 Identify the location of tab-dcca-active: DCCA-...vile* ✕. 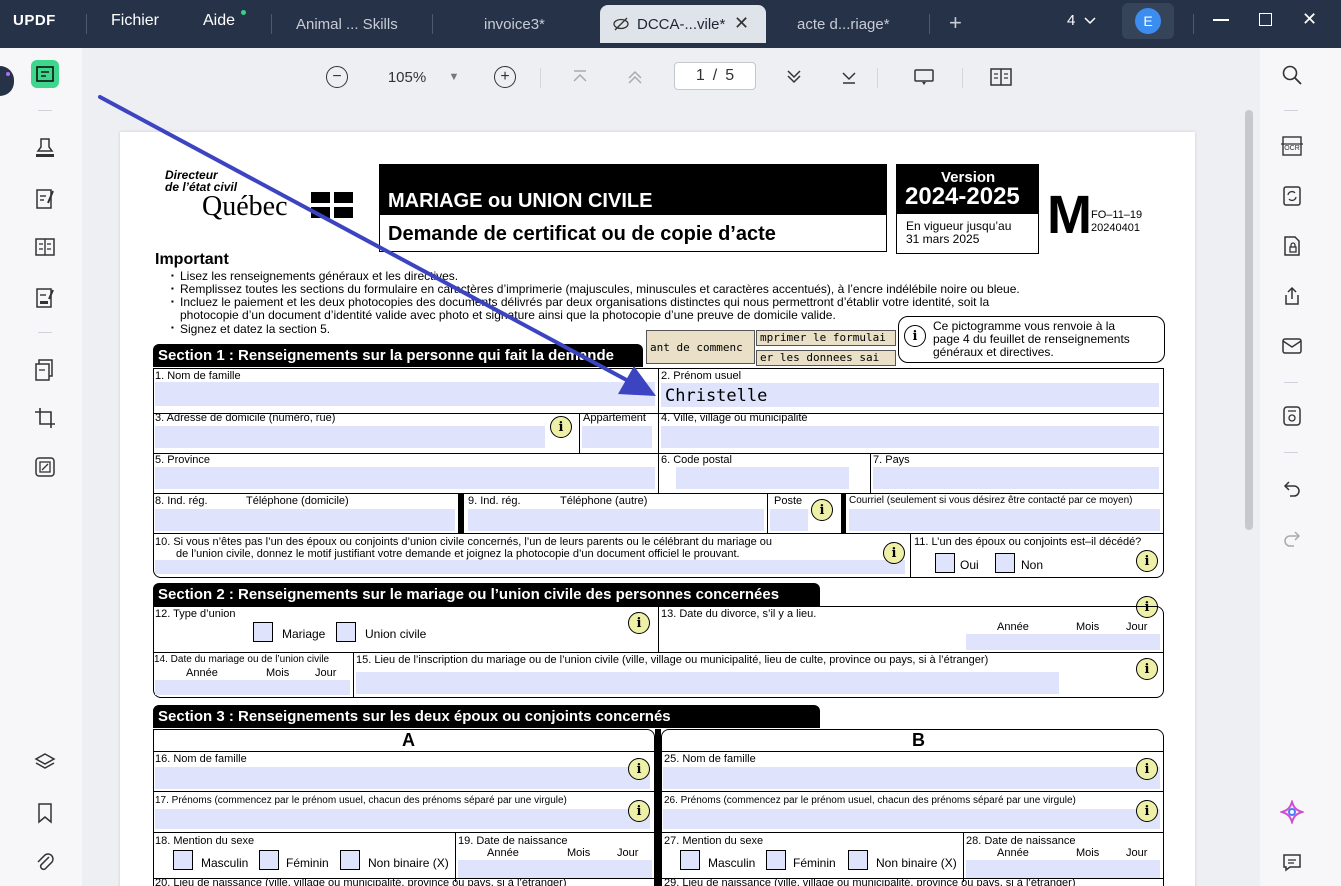
(683, 24).